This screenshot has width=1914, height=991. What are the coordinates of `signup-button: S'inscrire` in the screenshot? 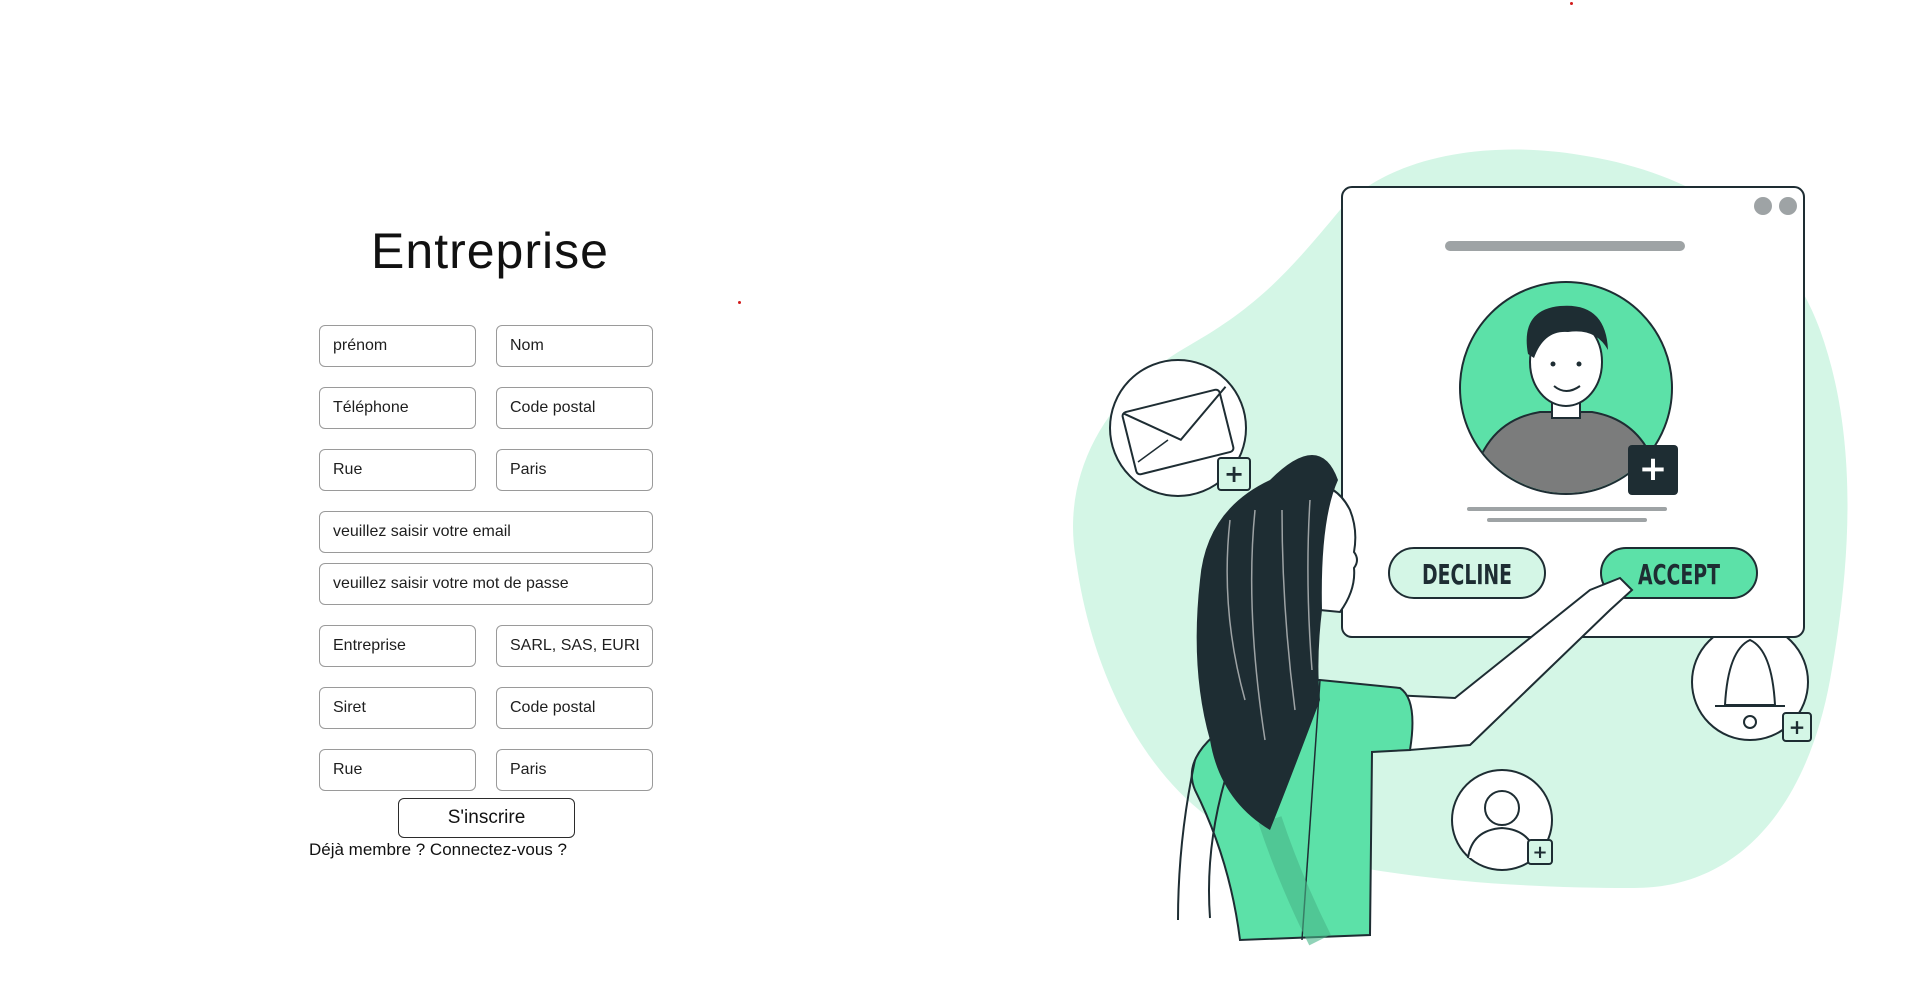 It's located at (486, 818).